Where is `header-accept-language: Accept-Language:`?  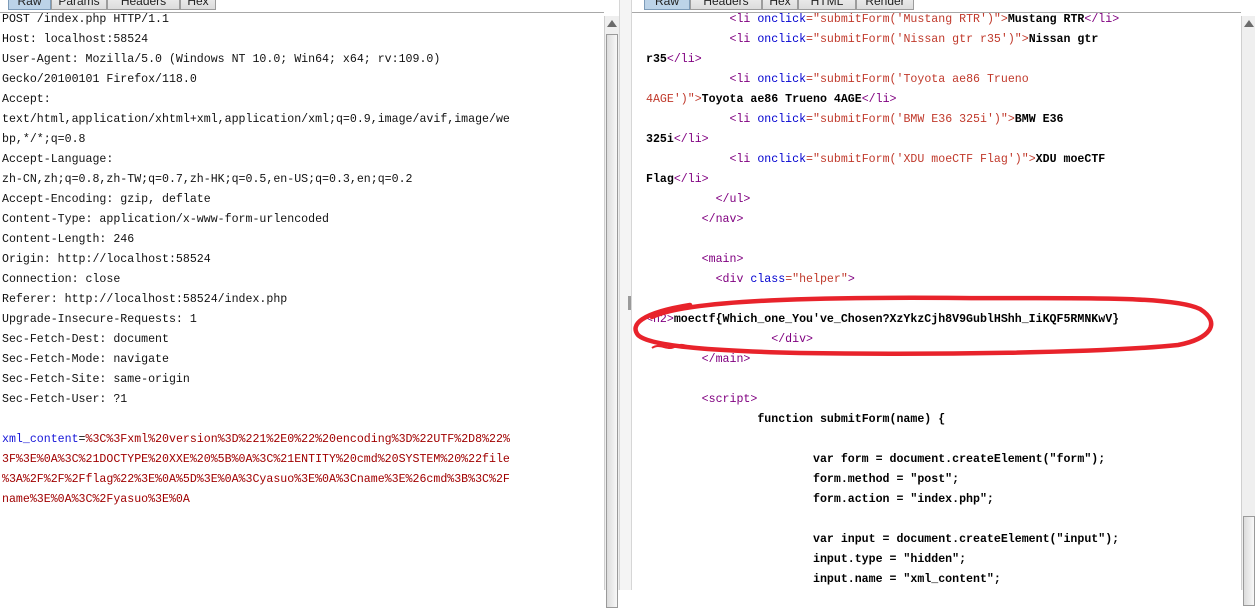
header-accept-language: Accept-Language: is located at coordinates (58, 159).